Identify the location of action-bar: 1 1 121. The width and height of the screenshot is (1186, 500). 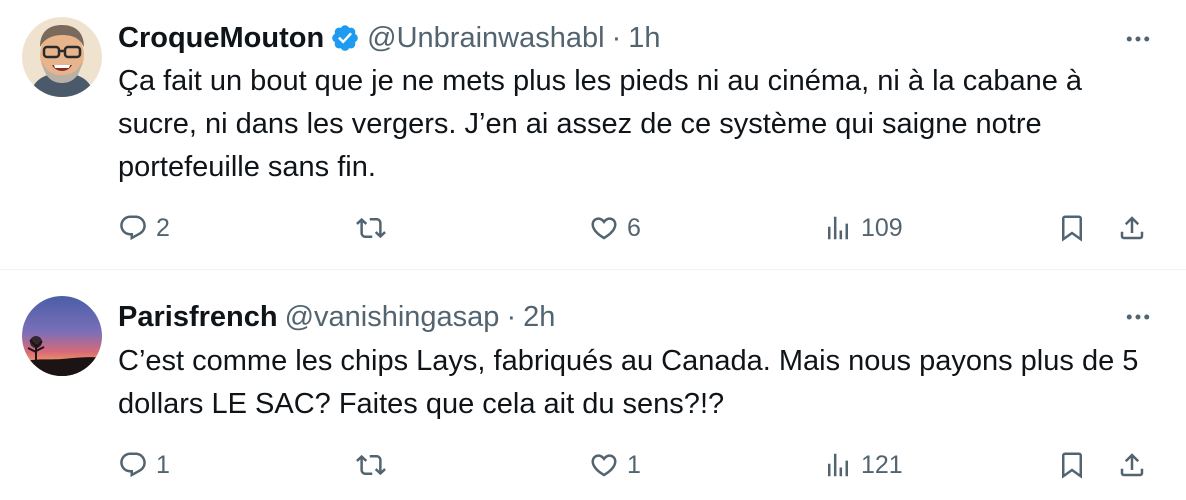
(593, 465).